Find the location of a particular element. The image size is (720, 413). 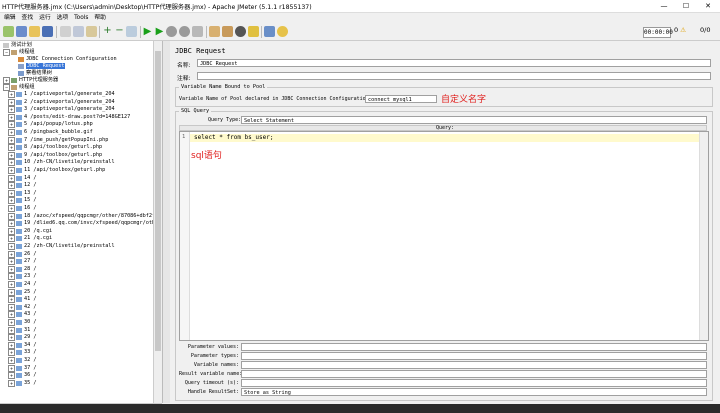

query-type-select: Select Statement is located at coordinates (474, 120).